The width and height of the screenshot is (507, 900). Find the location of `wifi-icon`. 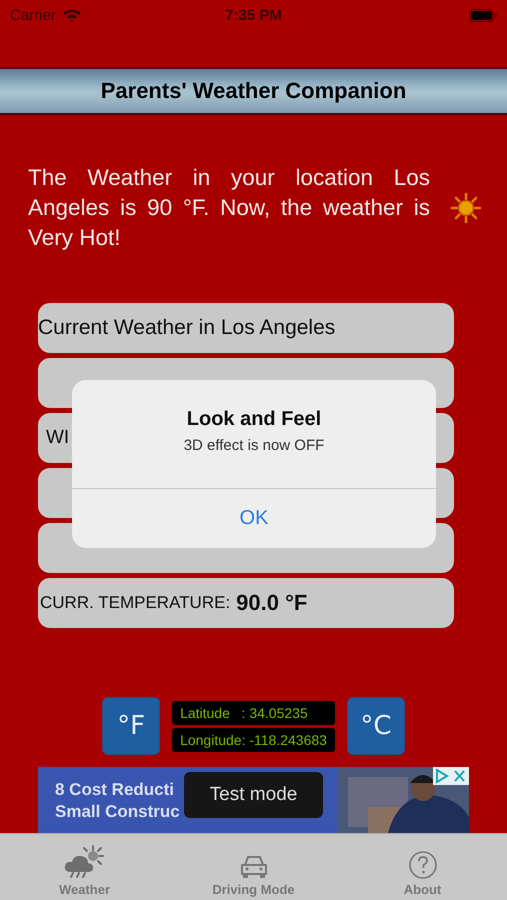

wifi-icon is located at coordinates (72, 15).